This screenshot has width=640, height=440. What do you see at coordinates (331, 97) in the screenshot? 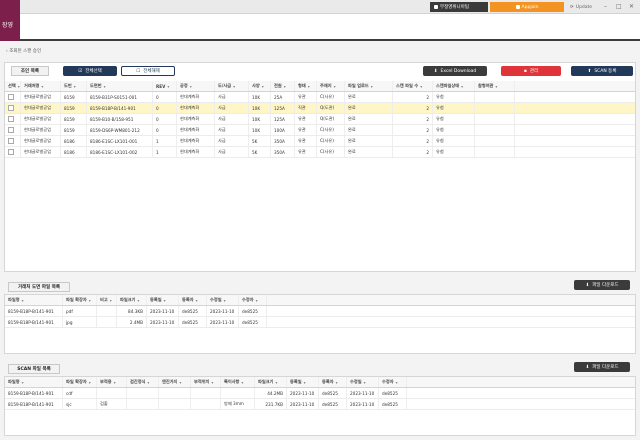
I see `cell-material: C(사유)` at bounding box center [331, 97].